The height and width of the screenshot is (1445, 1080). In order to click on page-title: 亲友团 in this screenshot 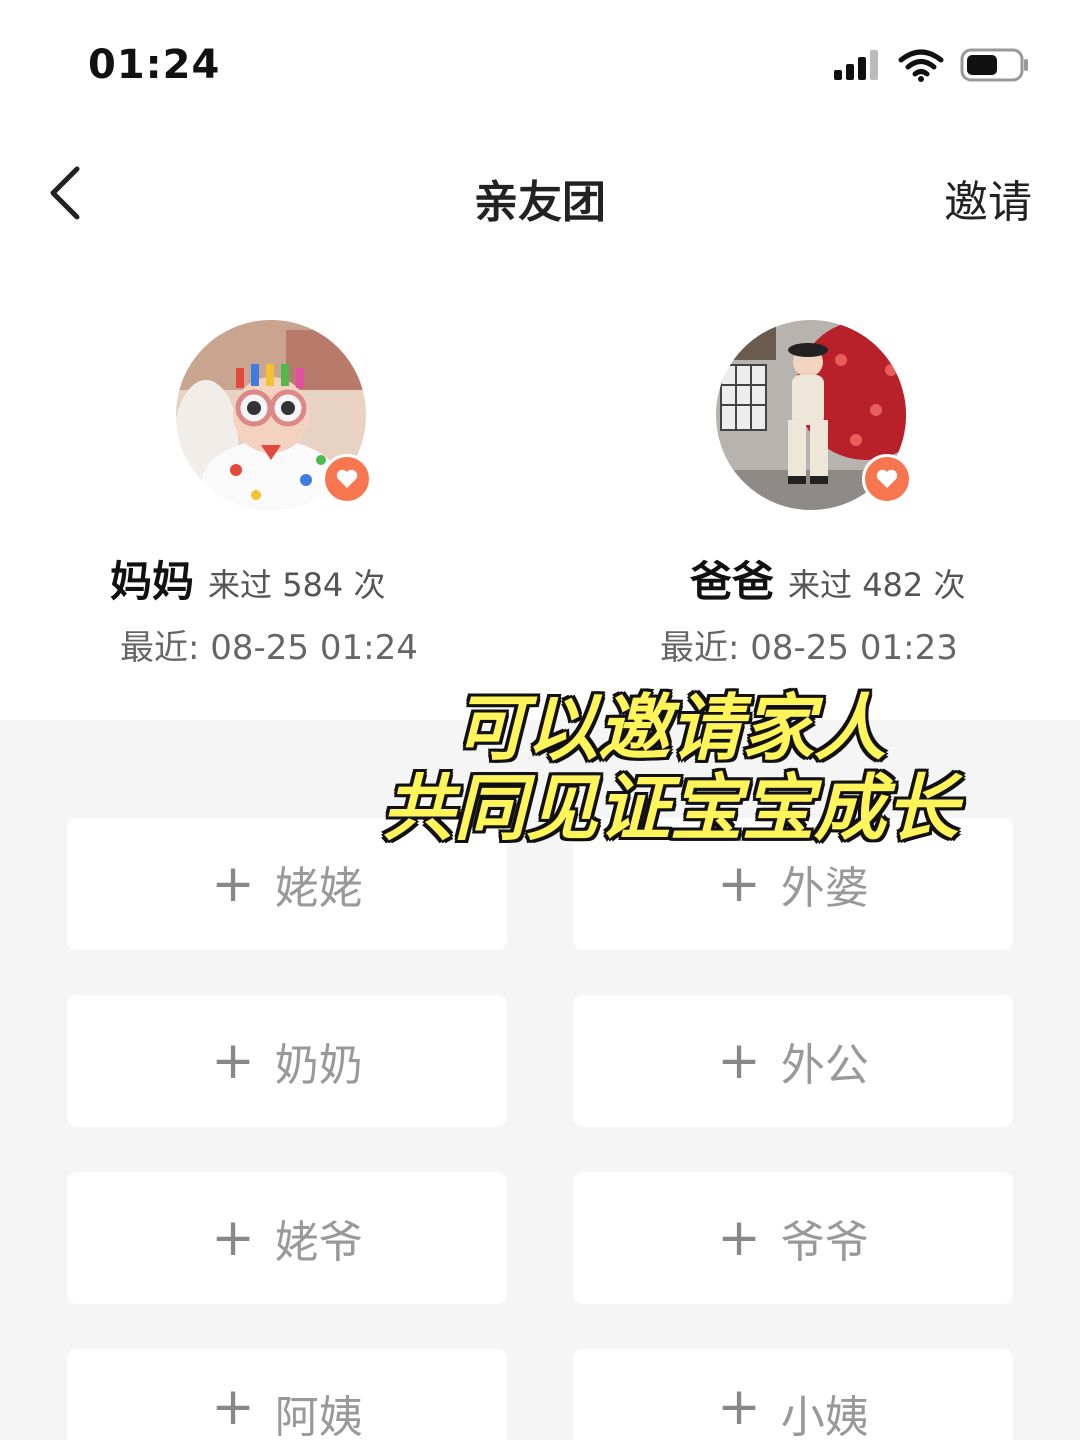, I will do `click(540, 202)`.